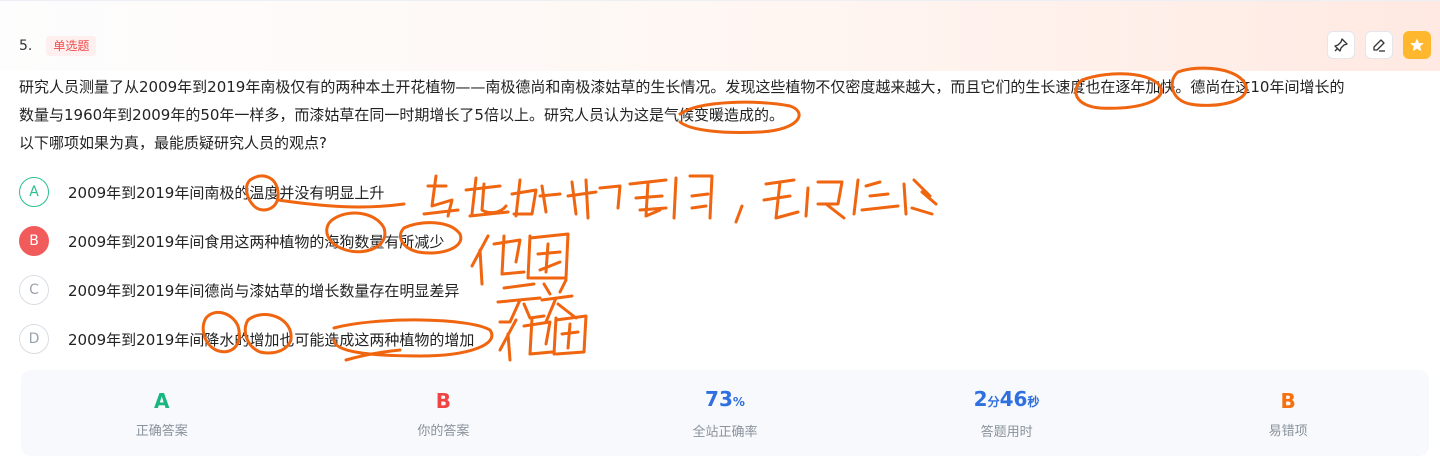 This screenshot has width=1440, height=464. I want to click on time-minutes-unit: 分, so click(993, 402).